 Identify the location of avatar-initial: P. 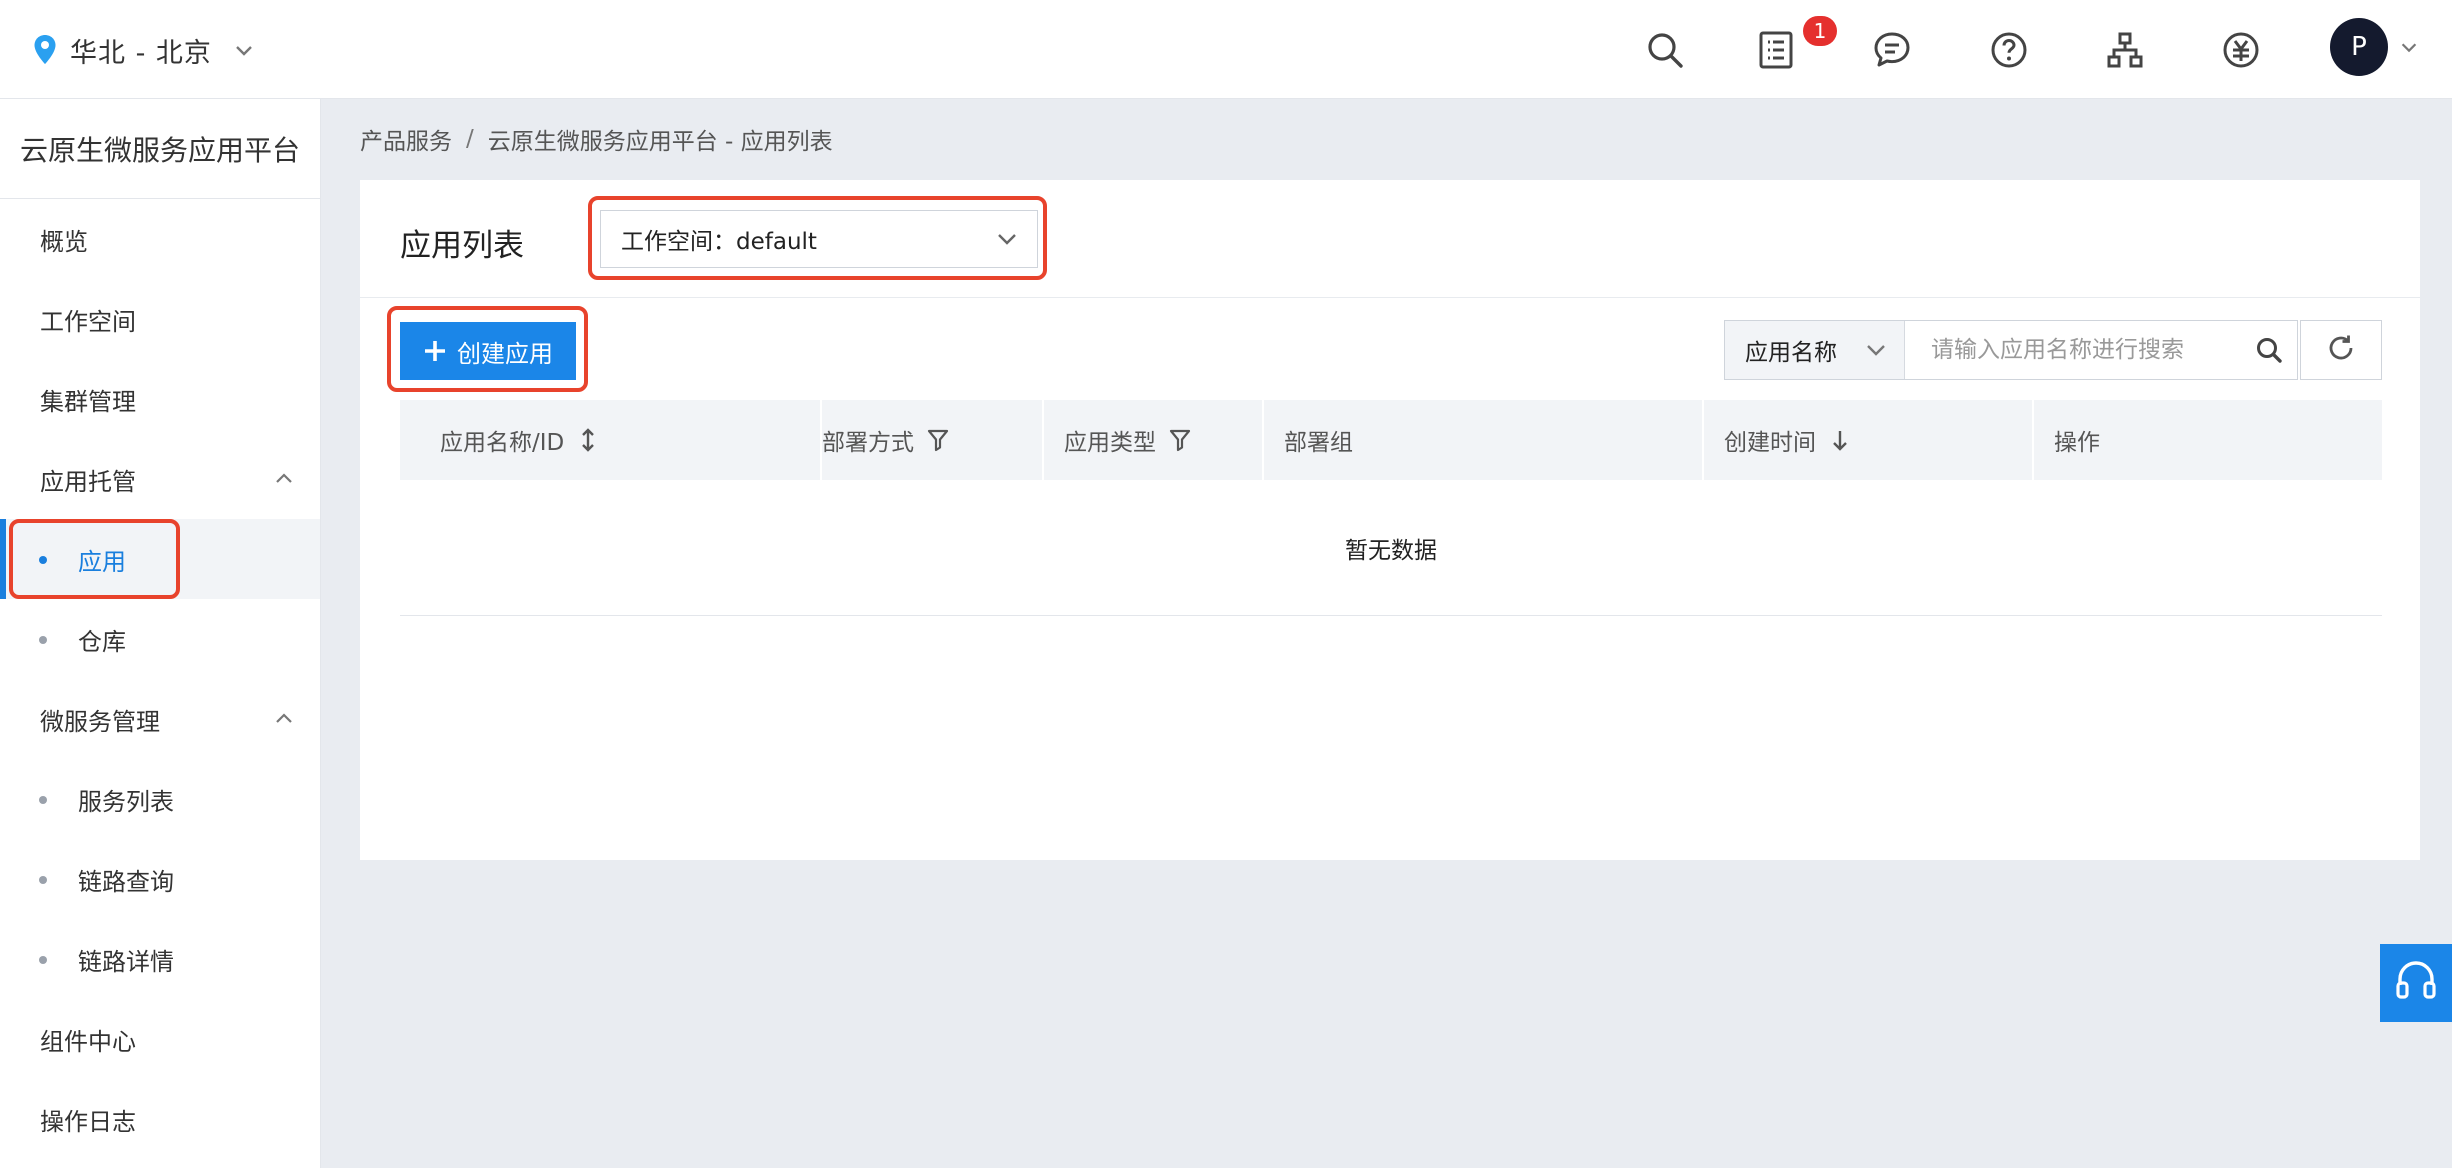
(2359, 47).